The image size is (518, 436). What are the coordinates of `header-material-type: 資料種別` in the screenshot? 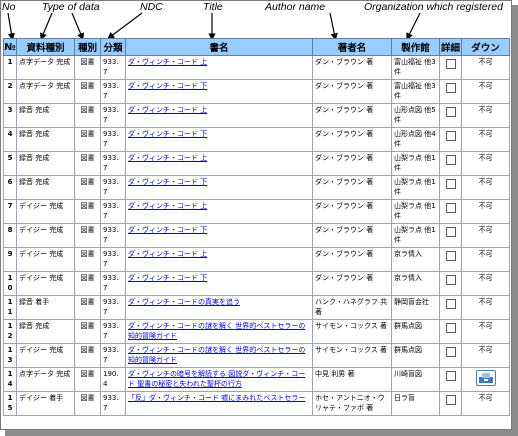 It's located at (45, 47).